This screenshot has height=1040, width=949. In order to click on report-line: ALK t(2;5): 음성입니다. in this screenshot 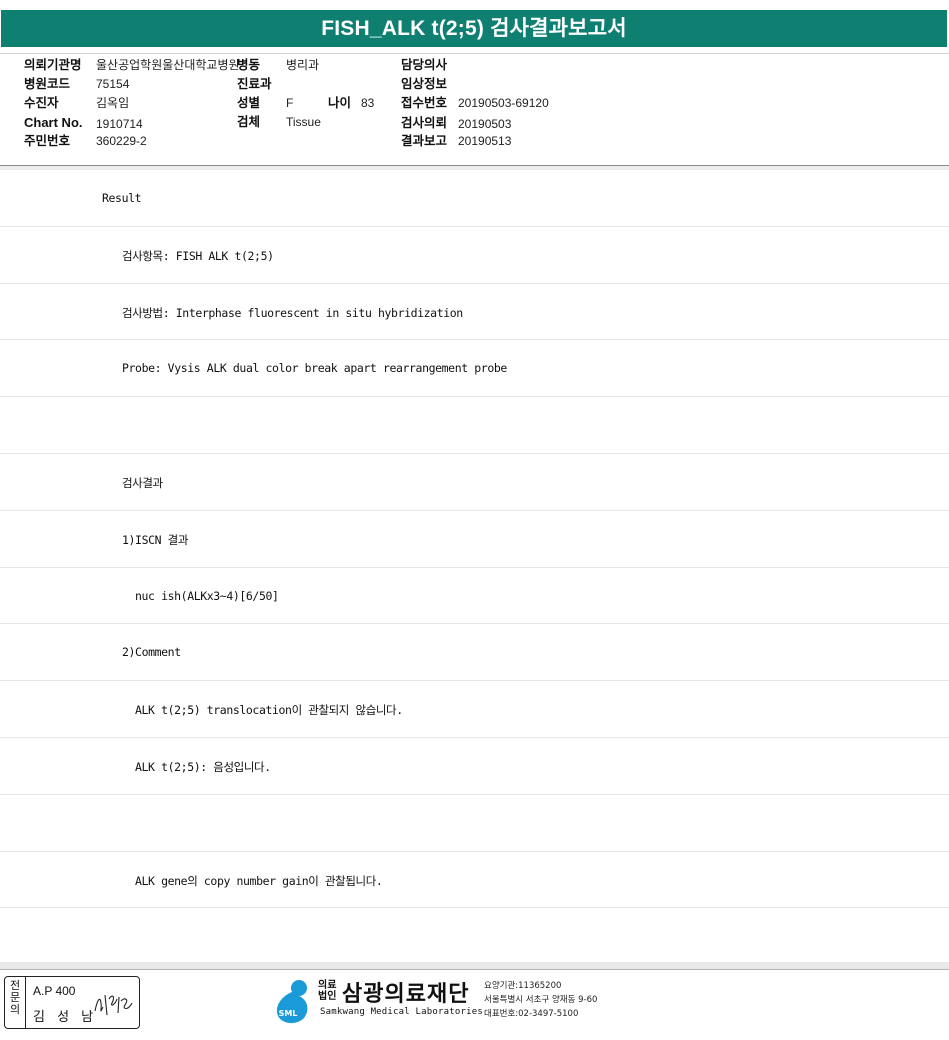, I will do `click(203, 766)`.